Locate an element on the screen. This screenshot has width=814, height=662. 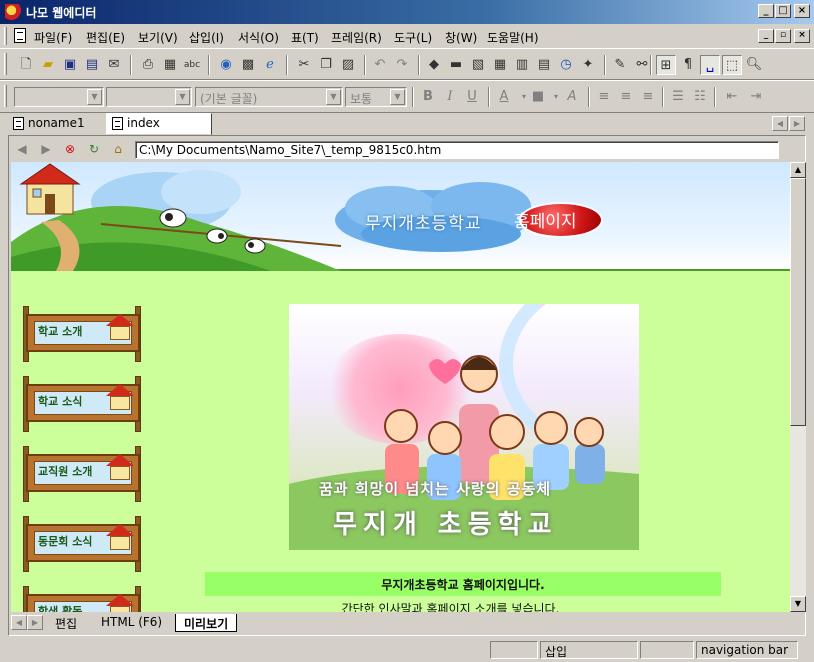
insert-table-icon: ▦ is located at coordinates (500, 65).